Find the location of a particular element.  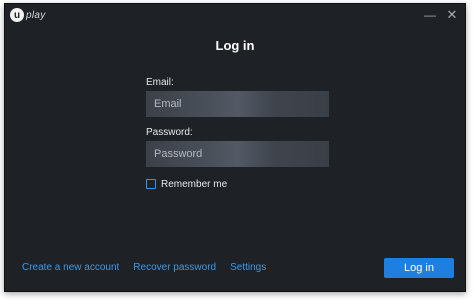

remember-me-label: Remember me is located at coordinates (194, 184).